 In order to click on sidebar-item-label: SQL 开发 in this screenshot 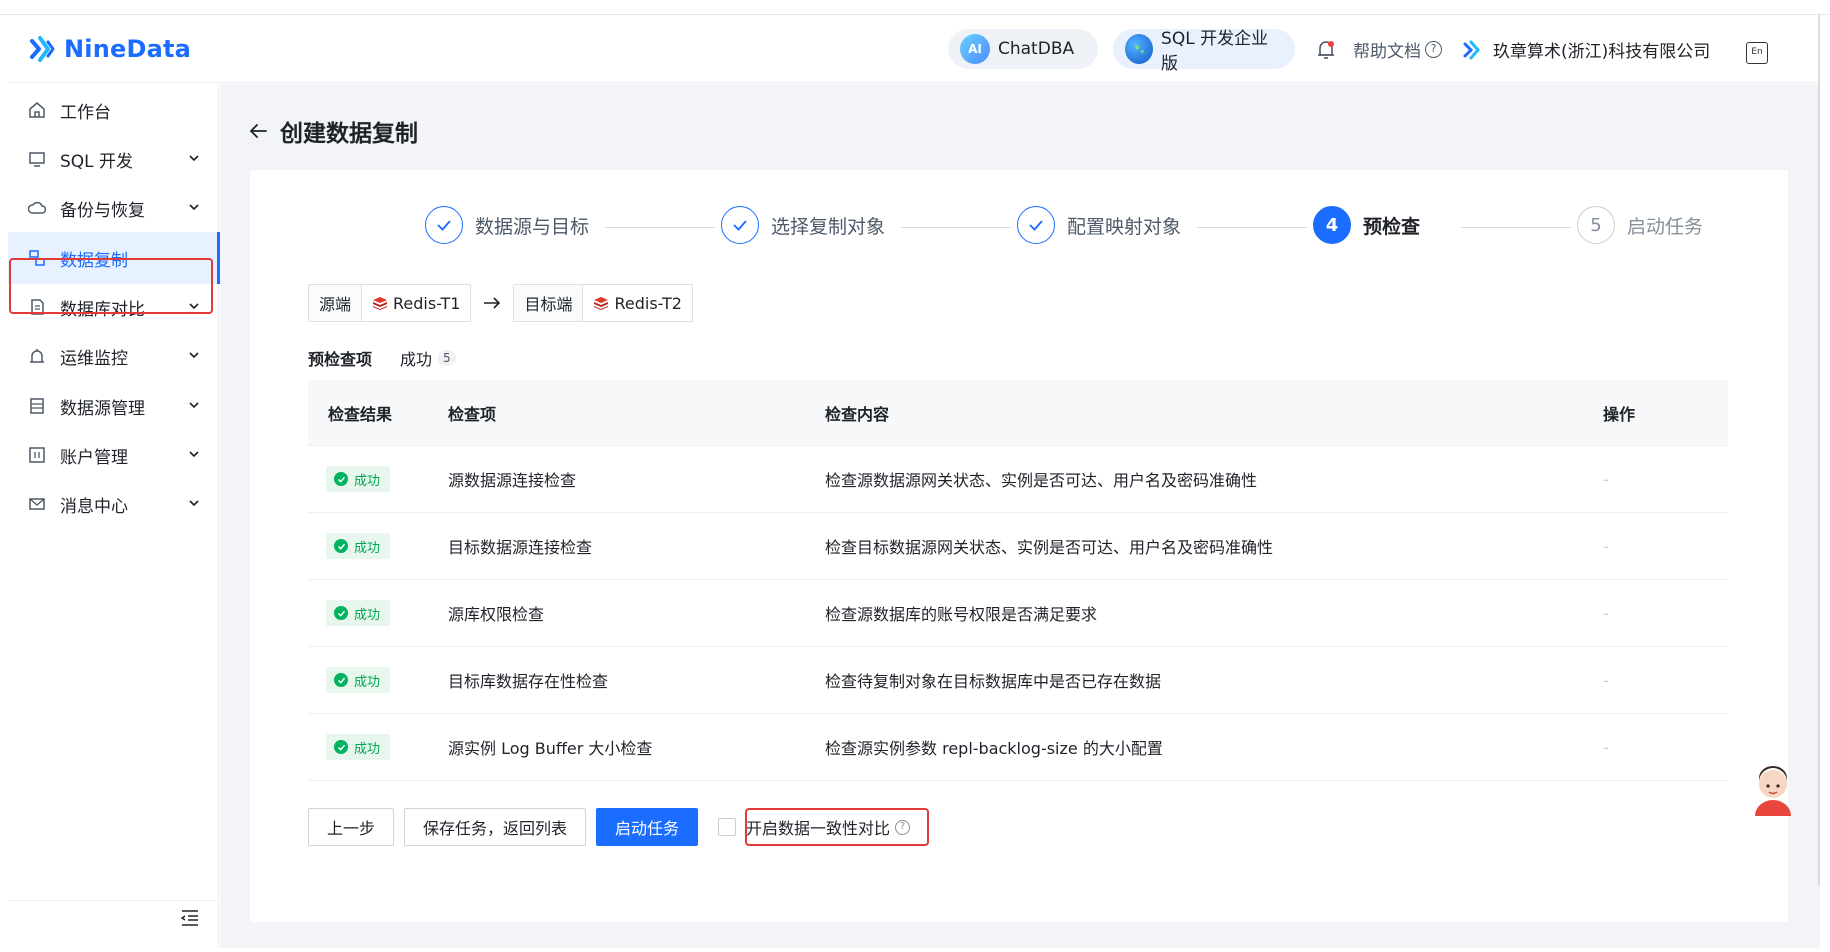, I will do `click(97, 161)`.